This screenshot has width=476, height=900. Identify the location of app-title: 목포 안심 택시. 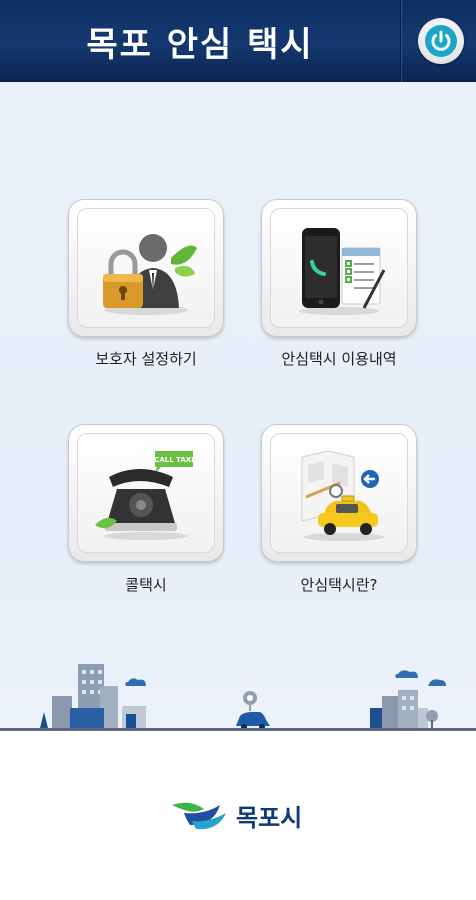
(200, 44).